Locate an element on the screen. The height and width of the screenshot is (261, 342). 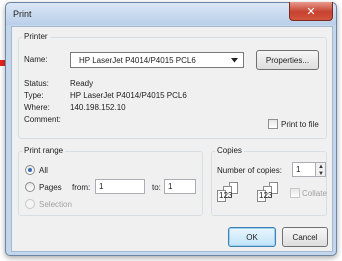
selection-radio-label: Selection is located at coordinates (55, 204).